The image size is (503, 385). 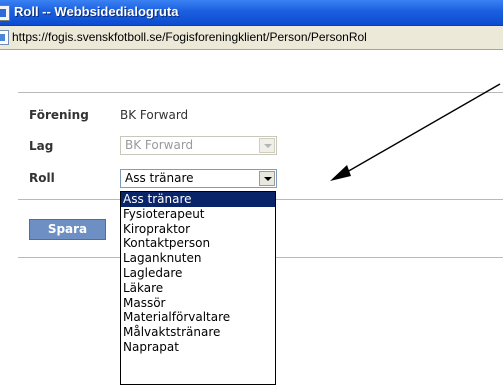 I want to click on page-icon, so click(x=4, y=37).